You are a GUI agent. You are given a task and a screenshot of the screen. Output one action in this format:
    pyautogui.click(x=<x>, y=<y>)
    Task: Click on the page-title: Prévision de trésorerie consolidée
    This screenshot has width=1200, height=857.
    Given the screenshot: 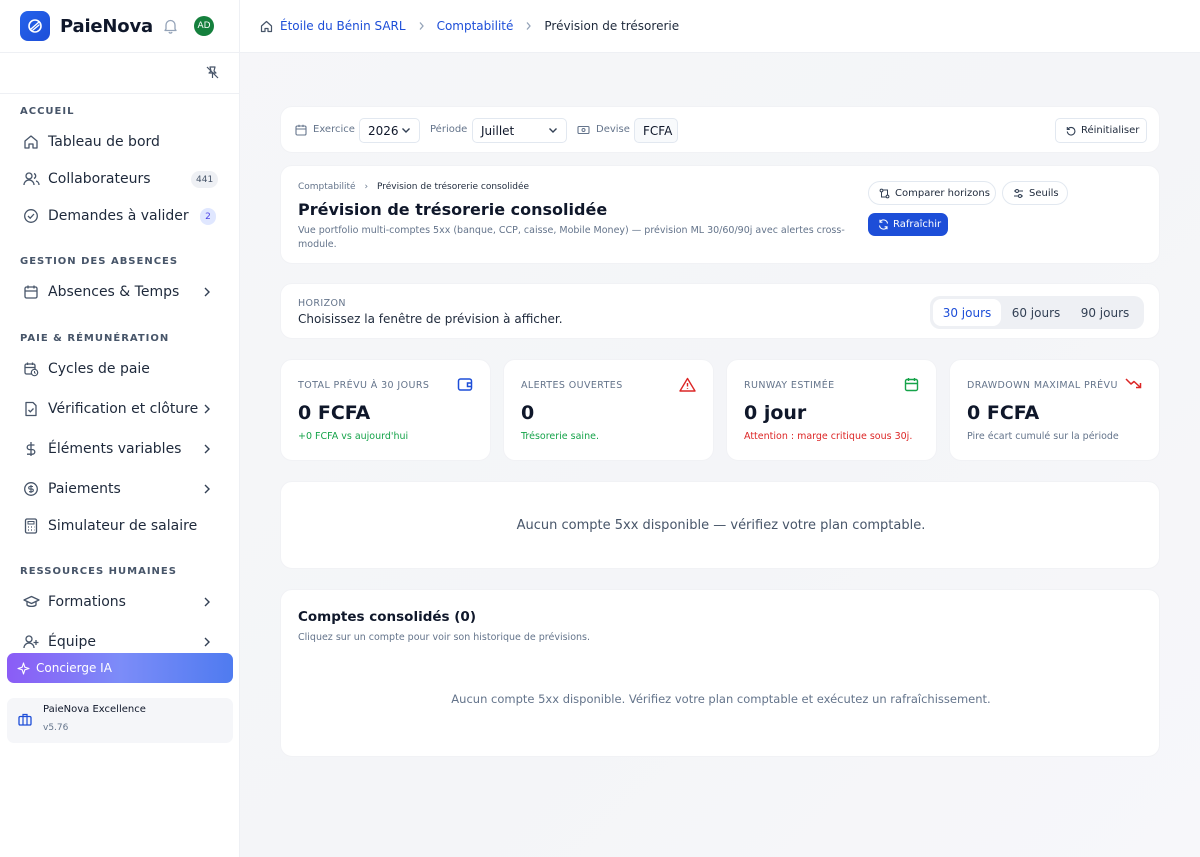 What is the action you would take?
    pyautogui.click(x=453, y=209)
    